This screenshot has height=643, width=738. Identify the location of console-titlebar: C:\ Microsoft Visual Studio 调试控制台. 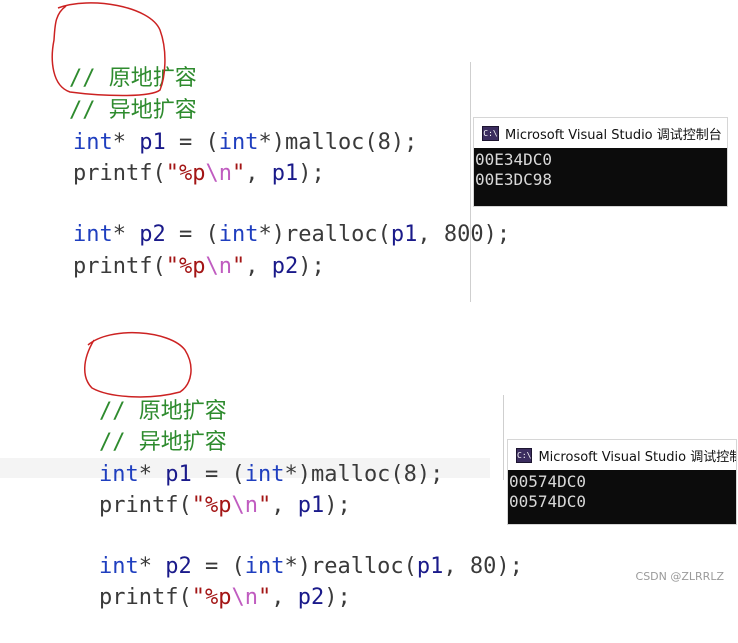
(600, 133).